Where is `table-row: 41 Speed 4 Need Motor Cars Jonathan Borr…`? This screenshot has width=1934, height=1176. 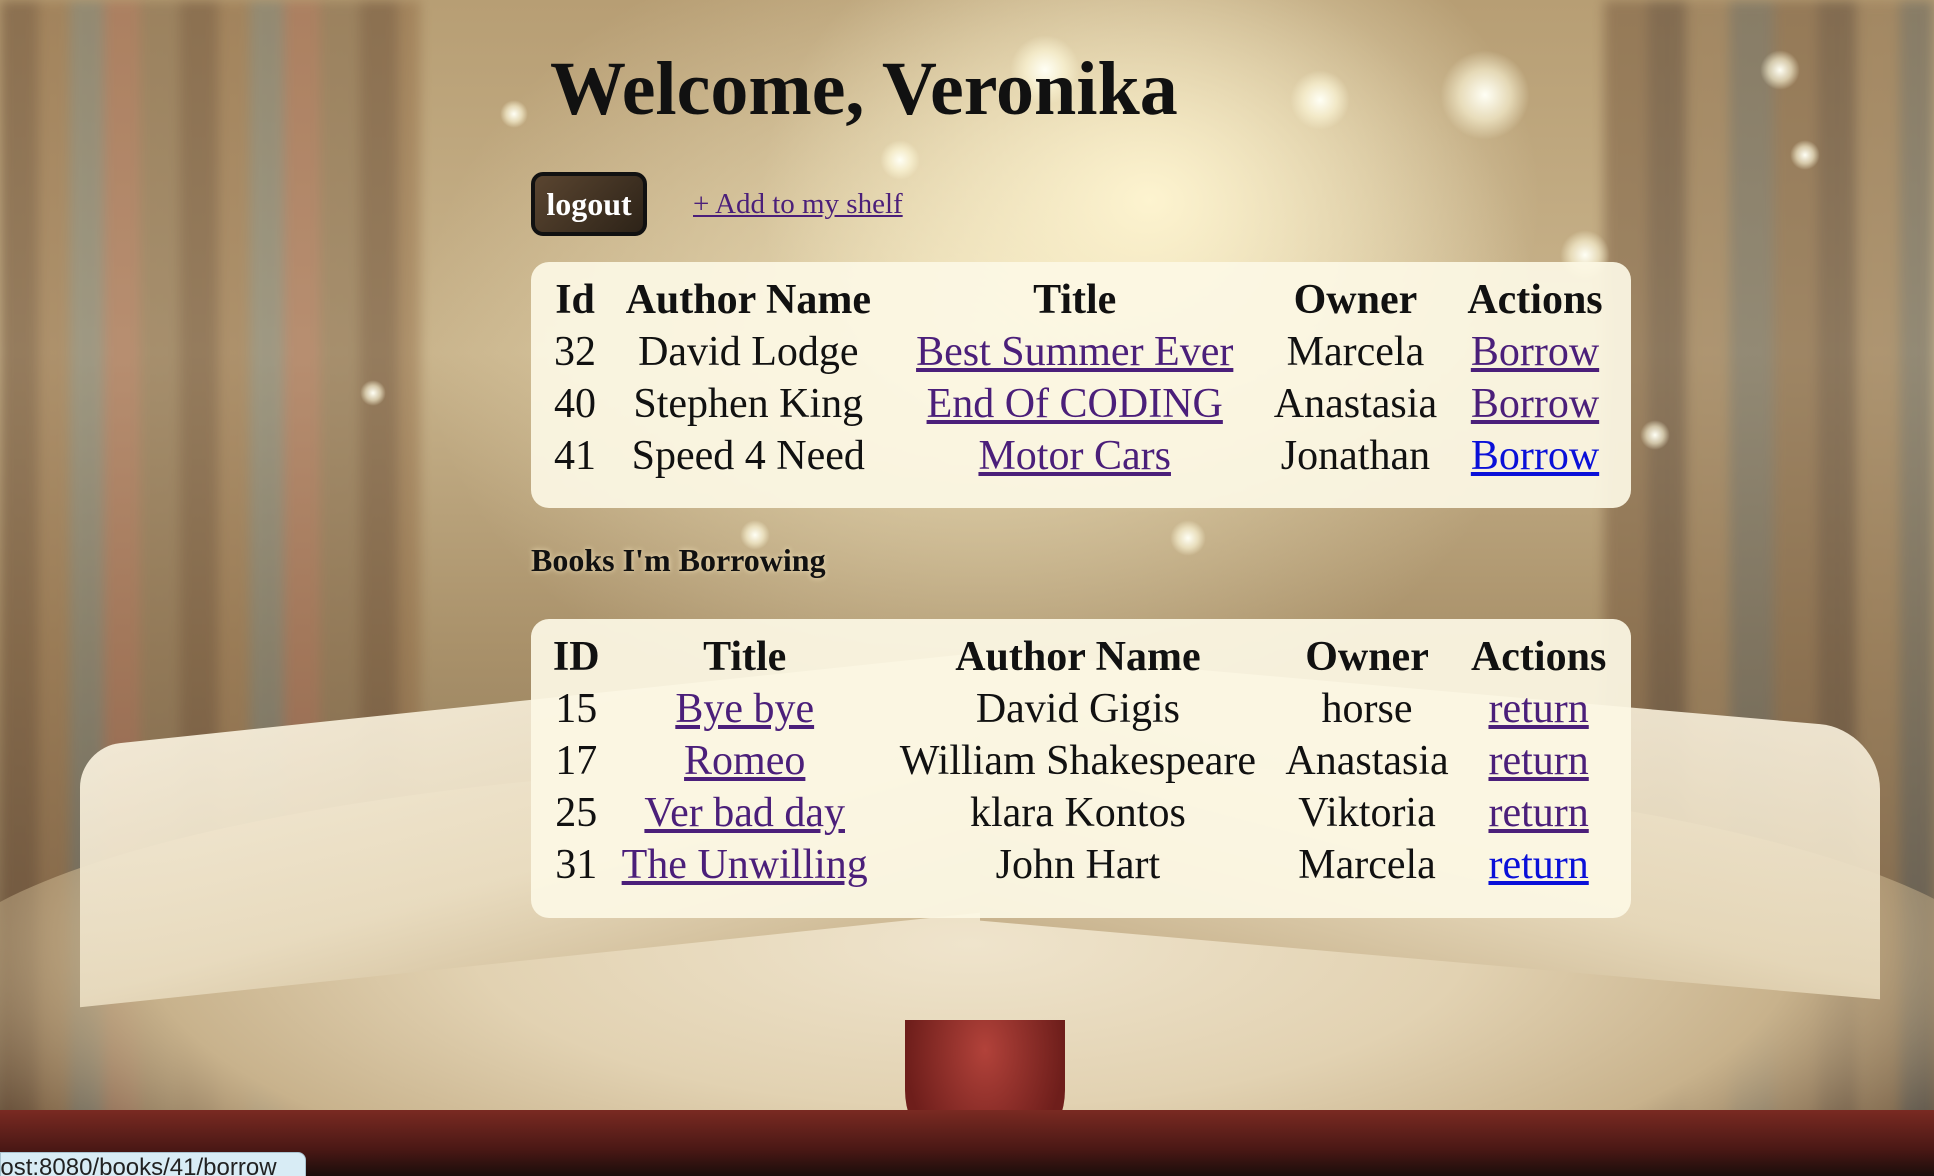
table-row: 41 Speed 4 Need Motor Cars Jonathan Borr… is located at coordinates (1081, 456).